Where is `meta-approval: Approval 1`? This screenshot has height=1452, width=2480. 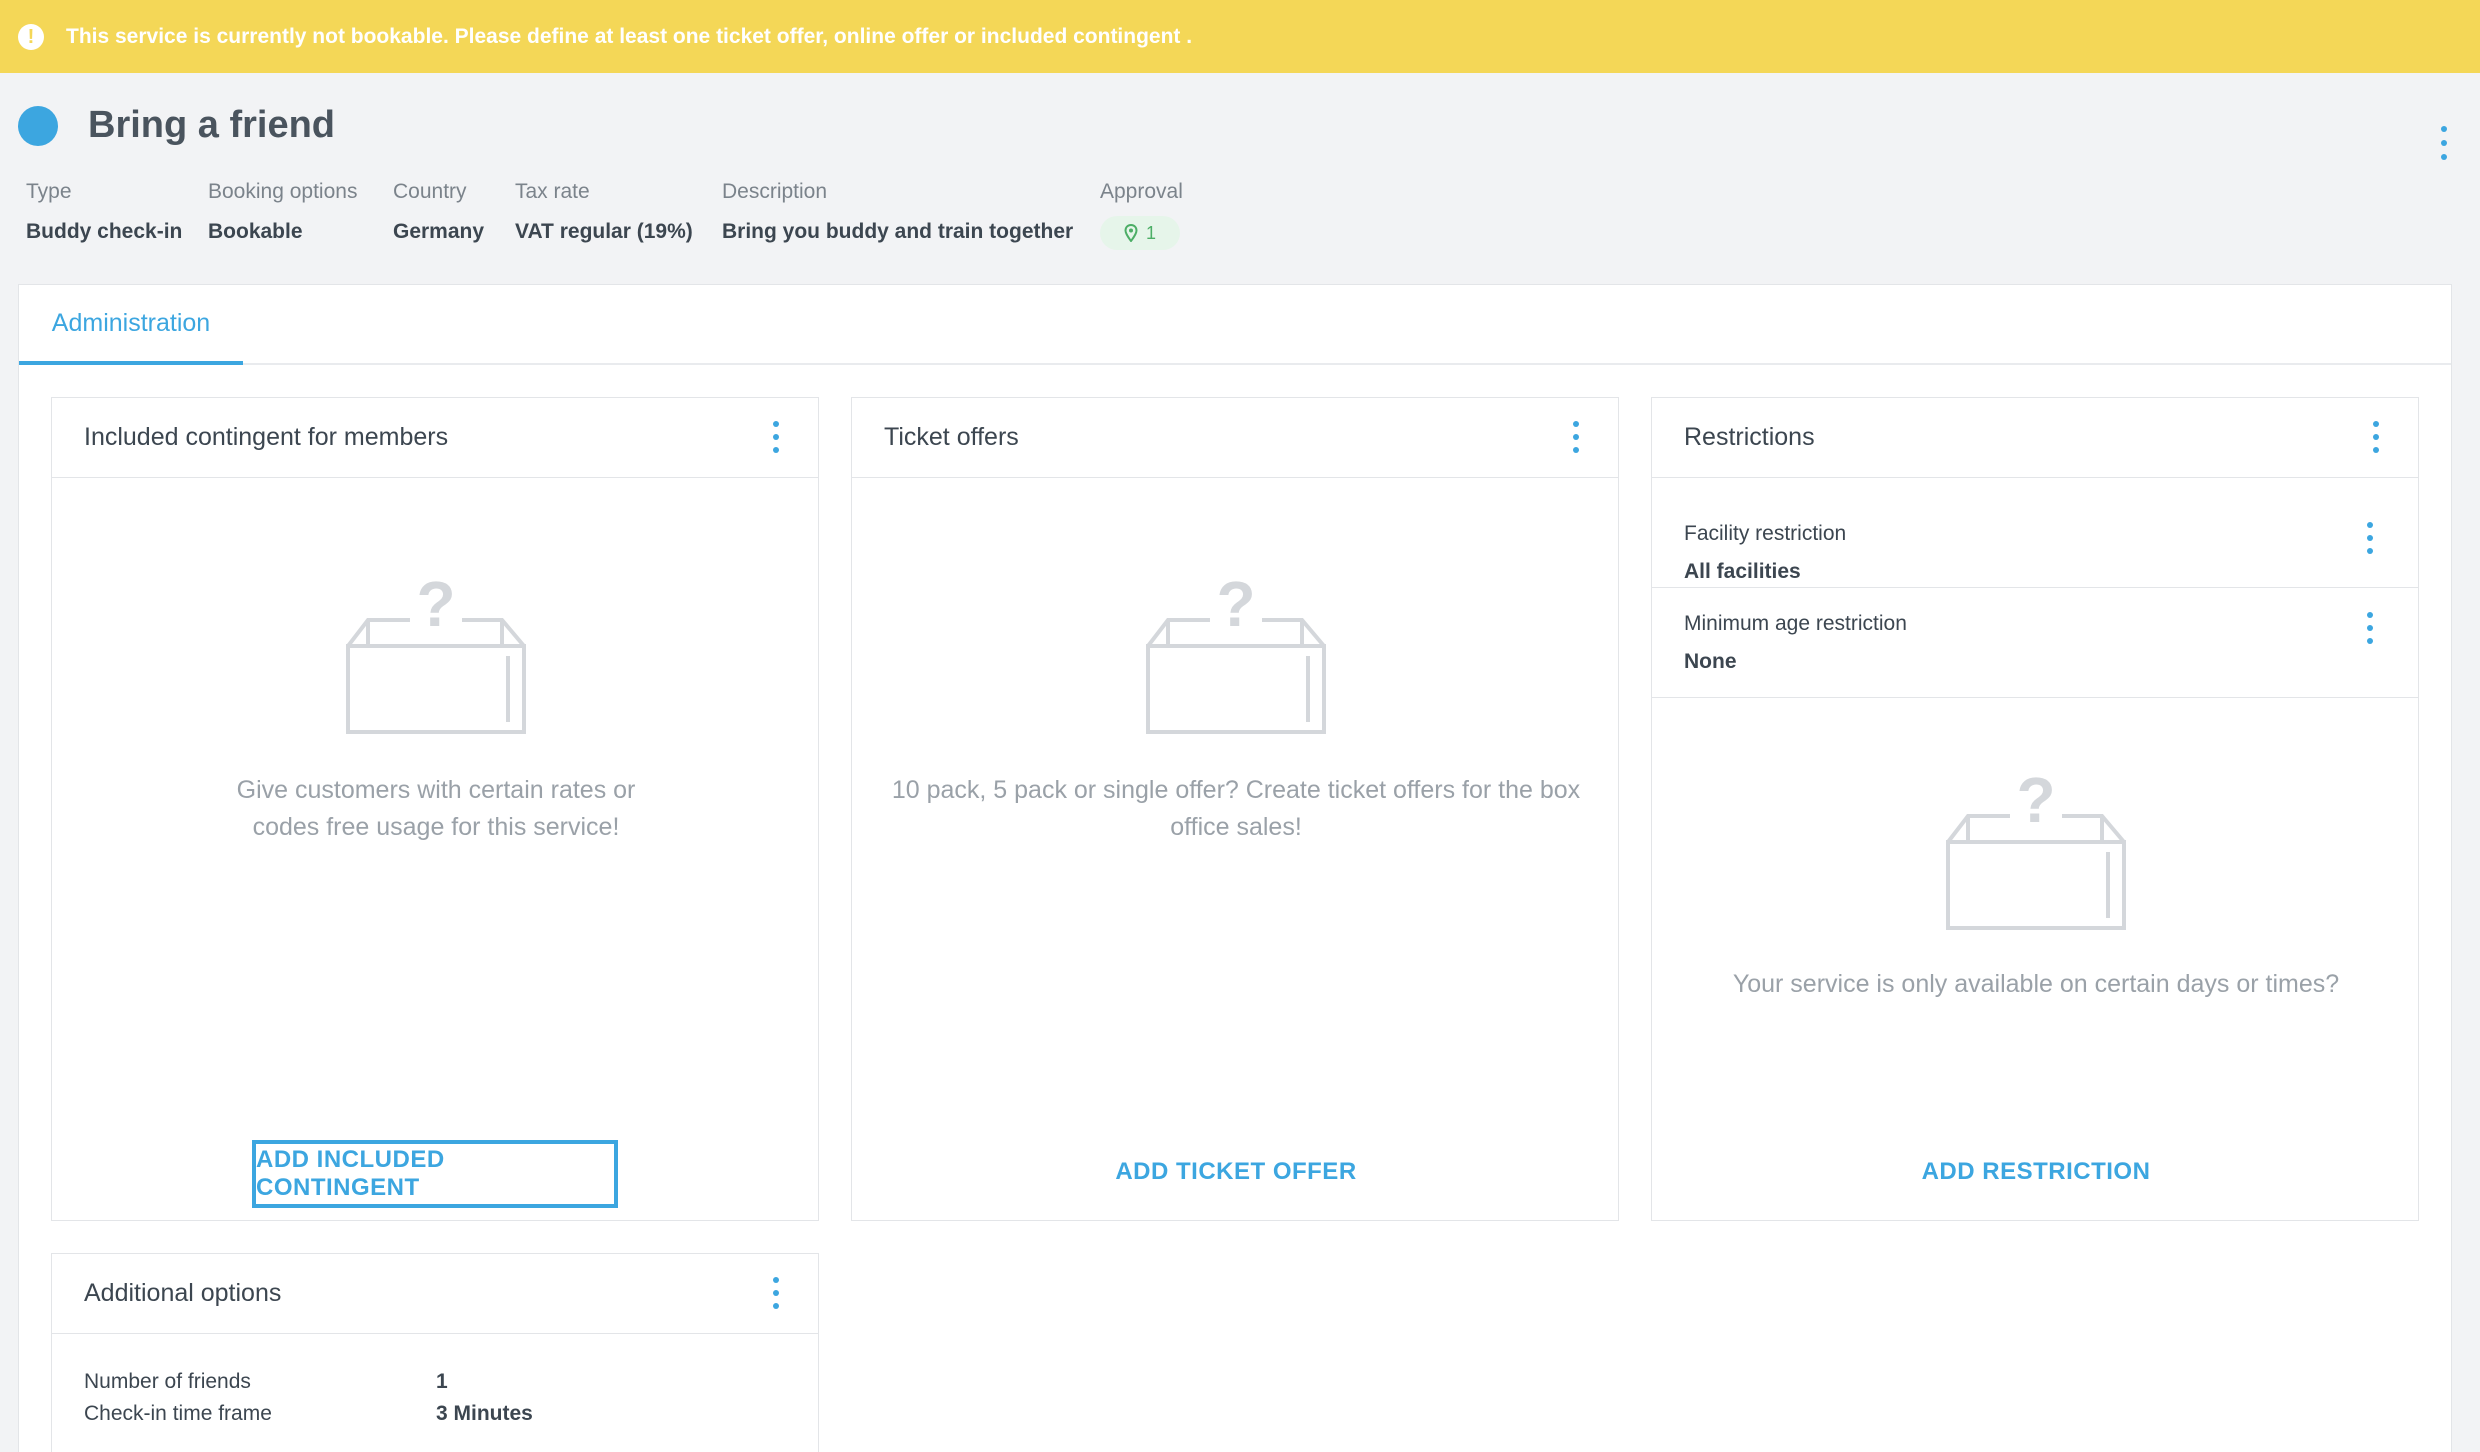 meta-approval: Approval 1 is located at coordinates (1141, 215).